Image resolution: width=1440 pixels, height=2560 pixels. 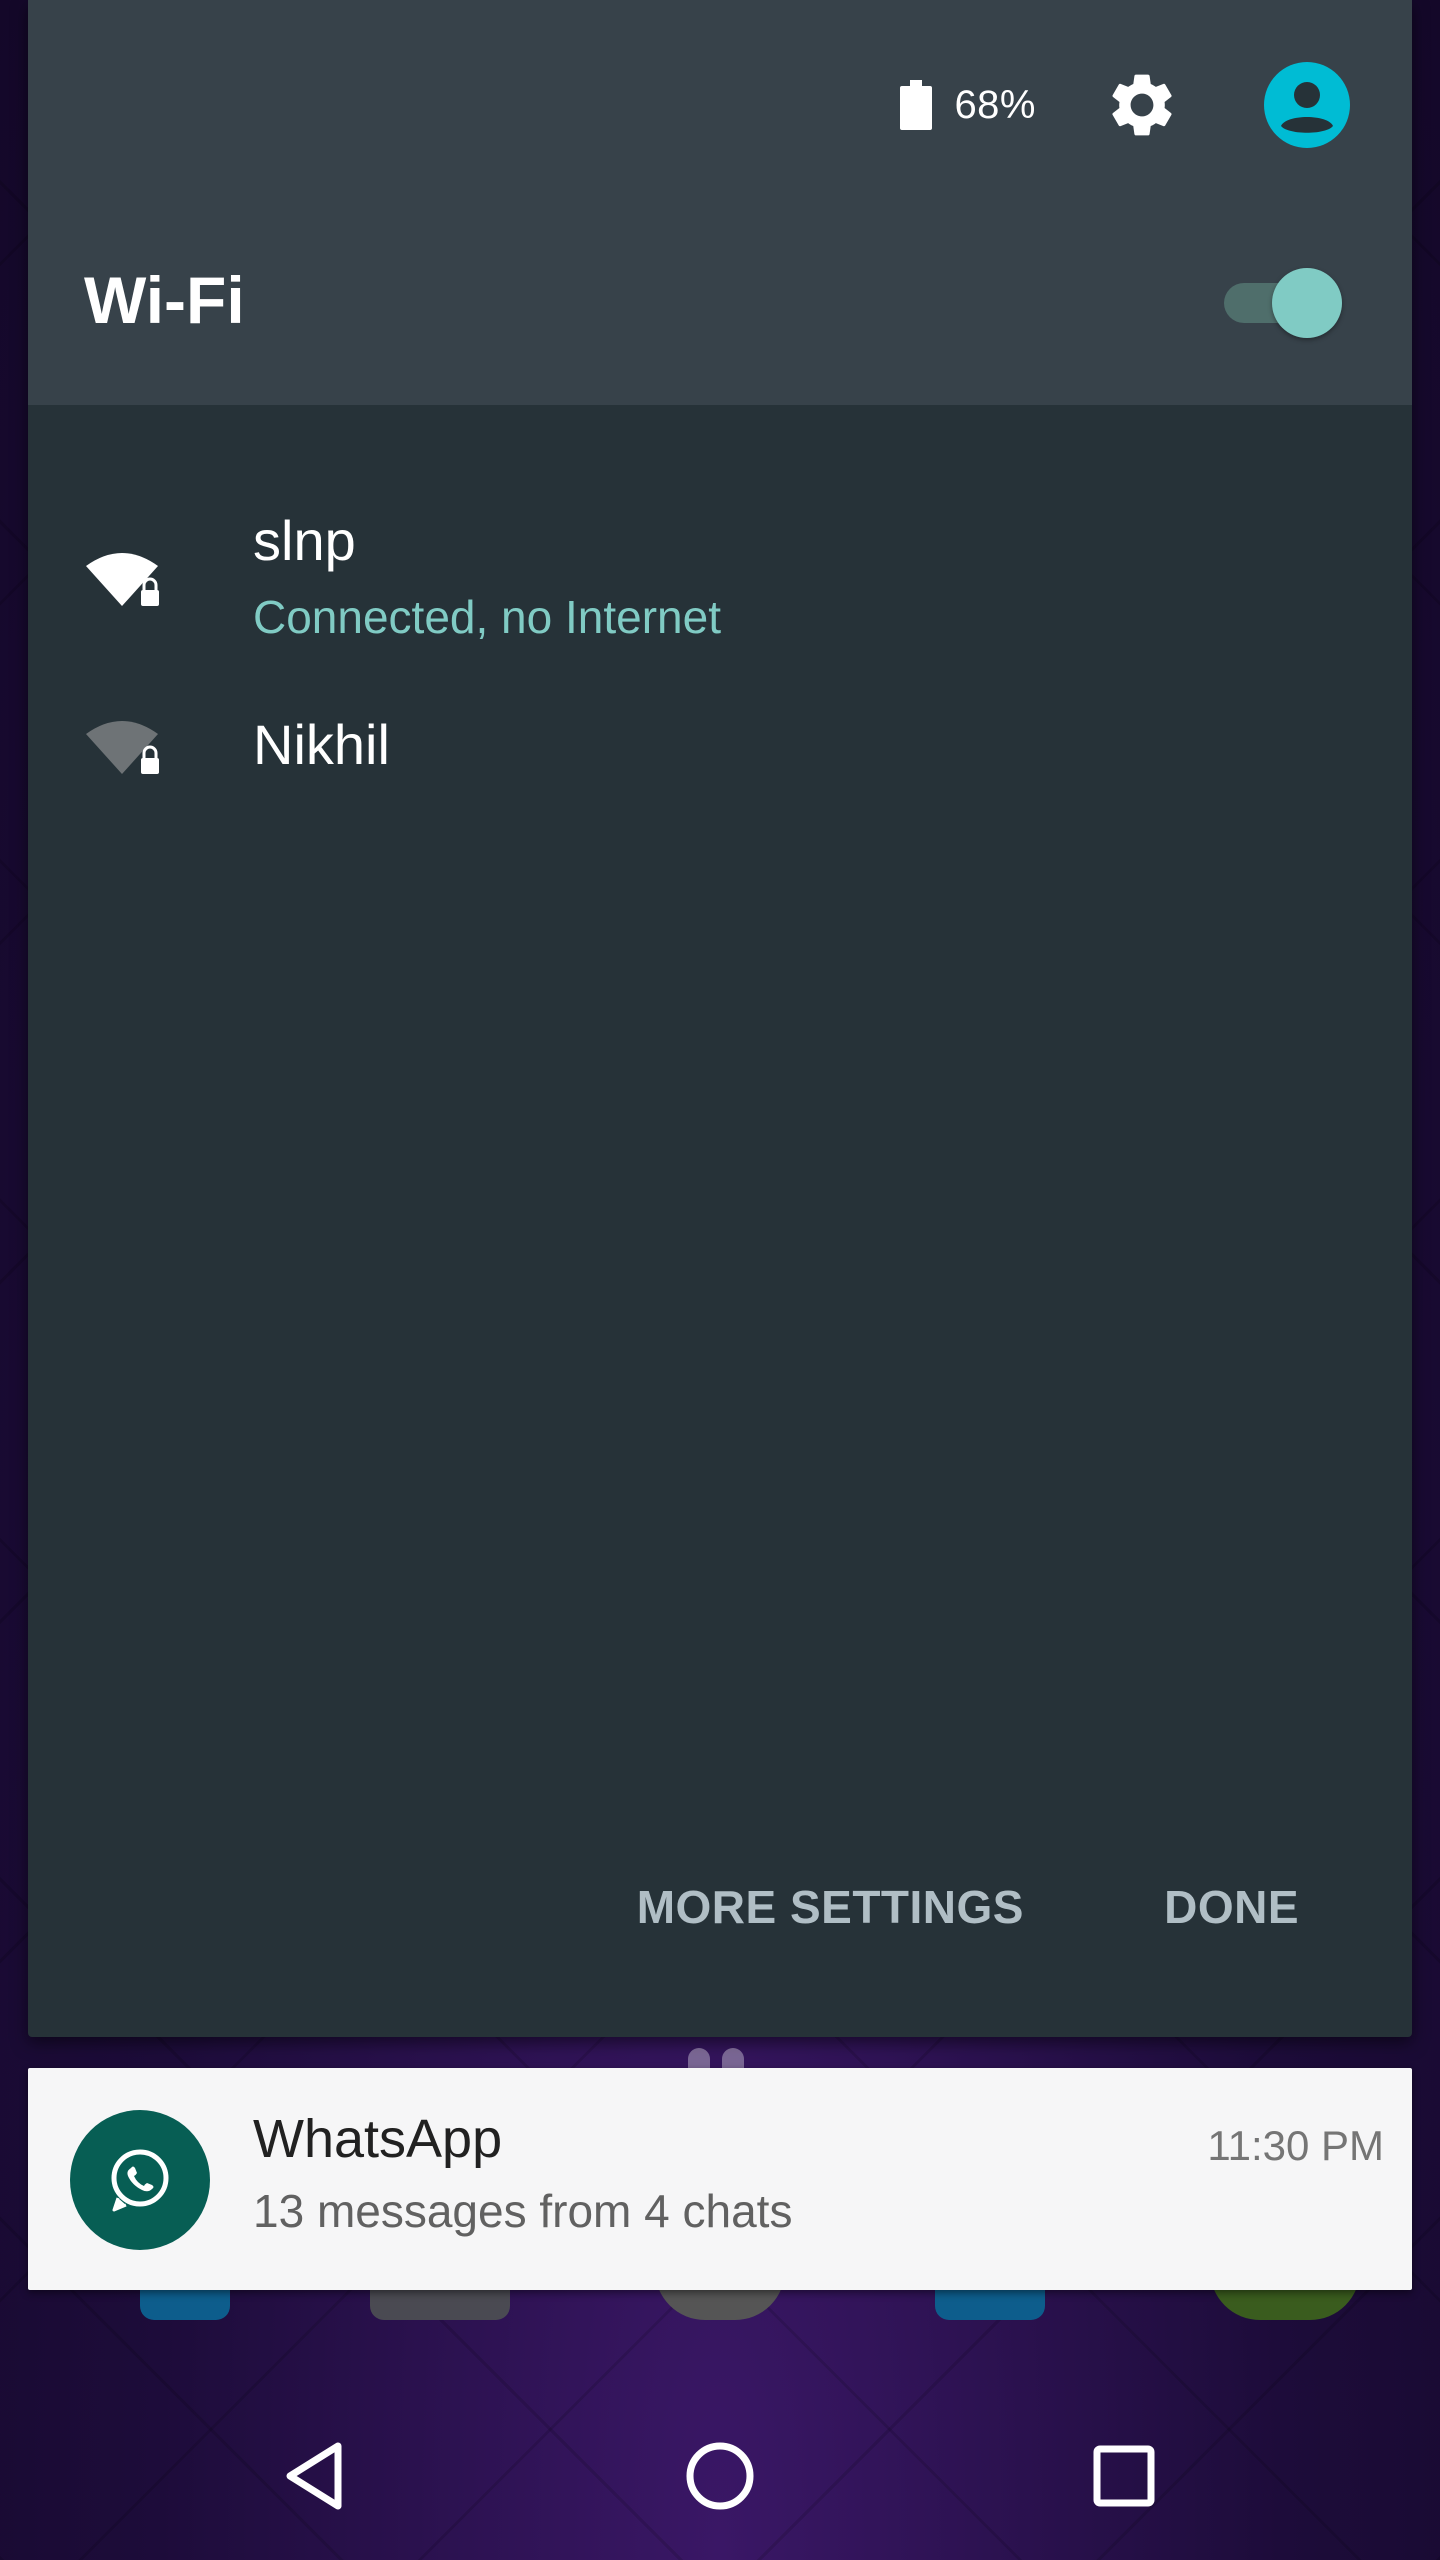 What do you see at coordinates (995, 104) in the screenshot?
I see `battery-percent: 68%` at bounding box center [995, 104].